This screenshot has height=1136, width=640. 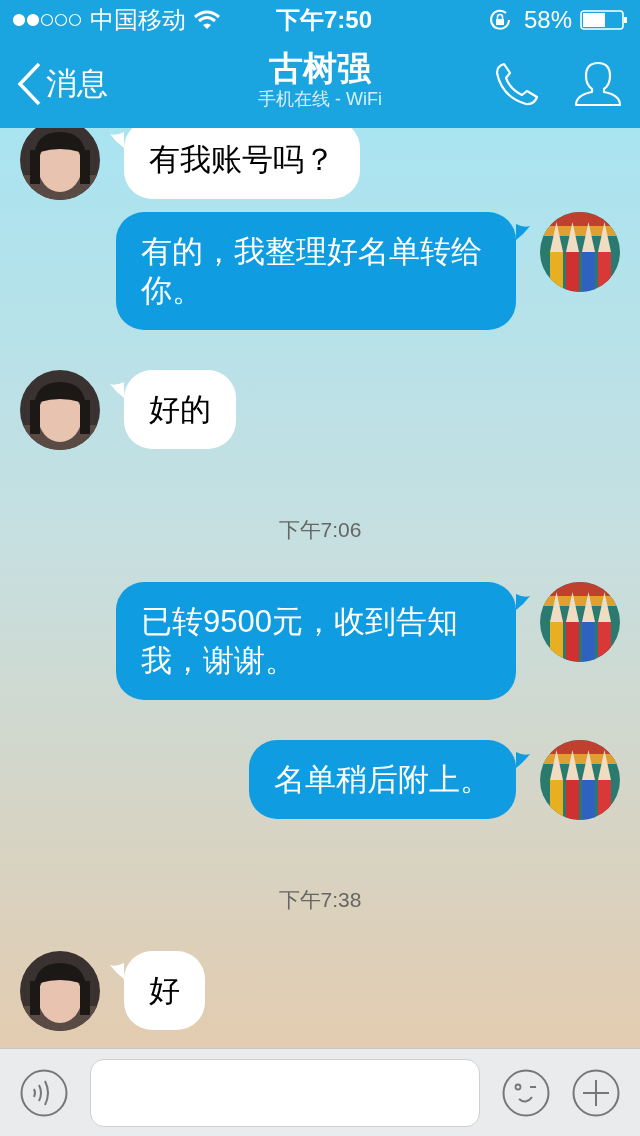 What do you see at coordinates (320, 99) in the screenshot?
I see `online-status: 手机在线 - WiFi` at bounding box center [320, 99].